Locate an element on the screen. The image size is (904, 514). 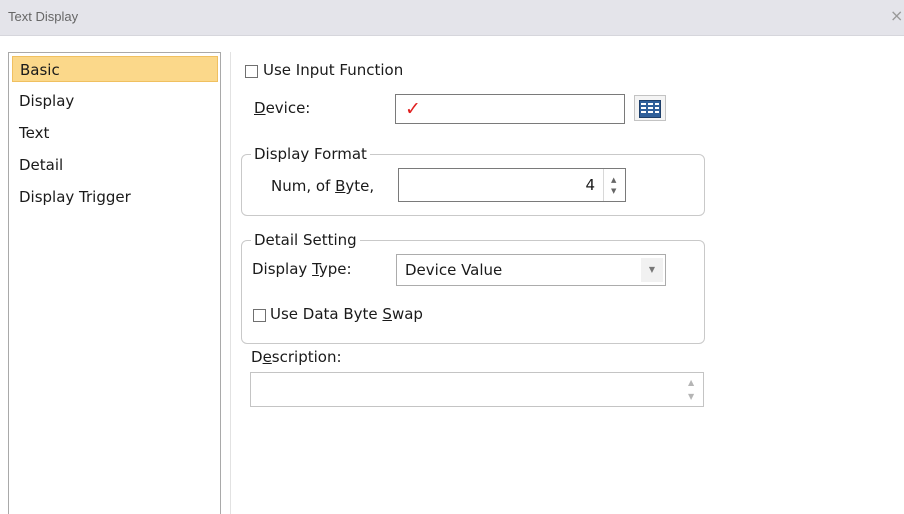
device-browse-icon is located at coordinates (650, 109).